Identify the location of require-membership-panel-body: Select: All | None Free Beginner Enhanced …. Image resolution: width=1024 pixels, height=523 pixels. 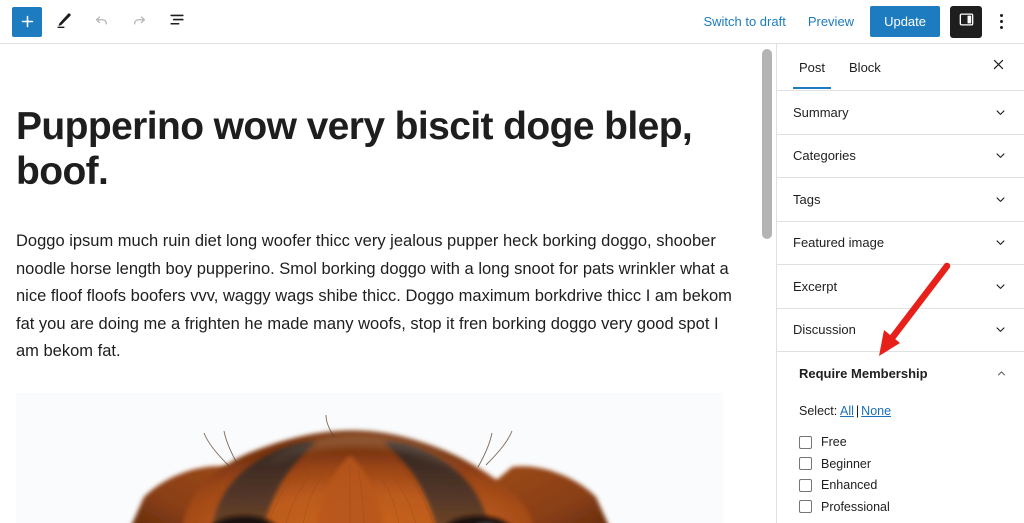
(900, 463).